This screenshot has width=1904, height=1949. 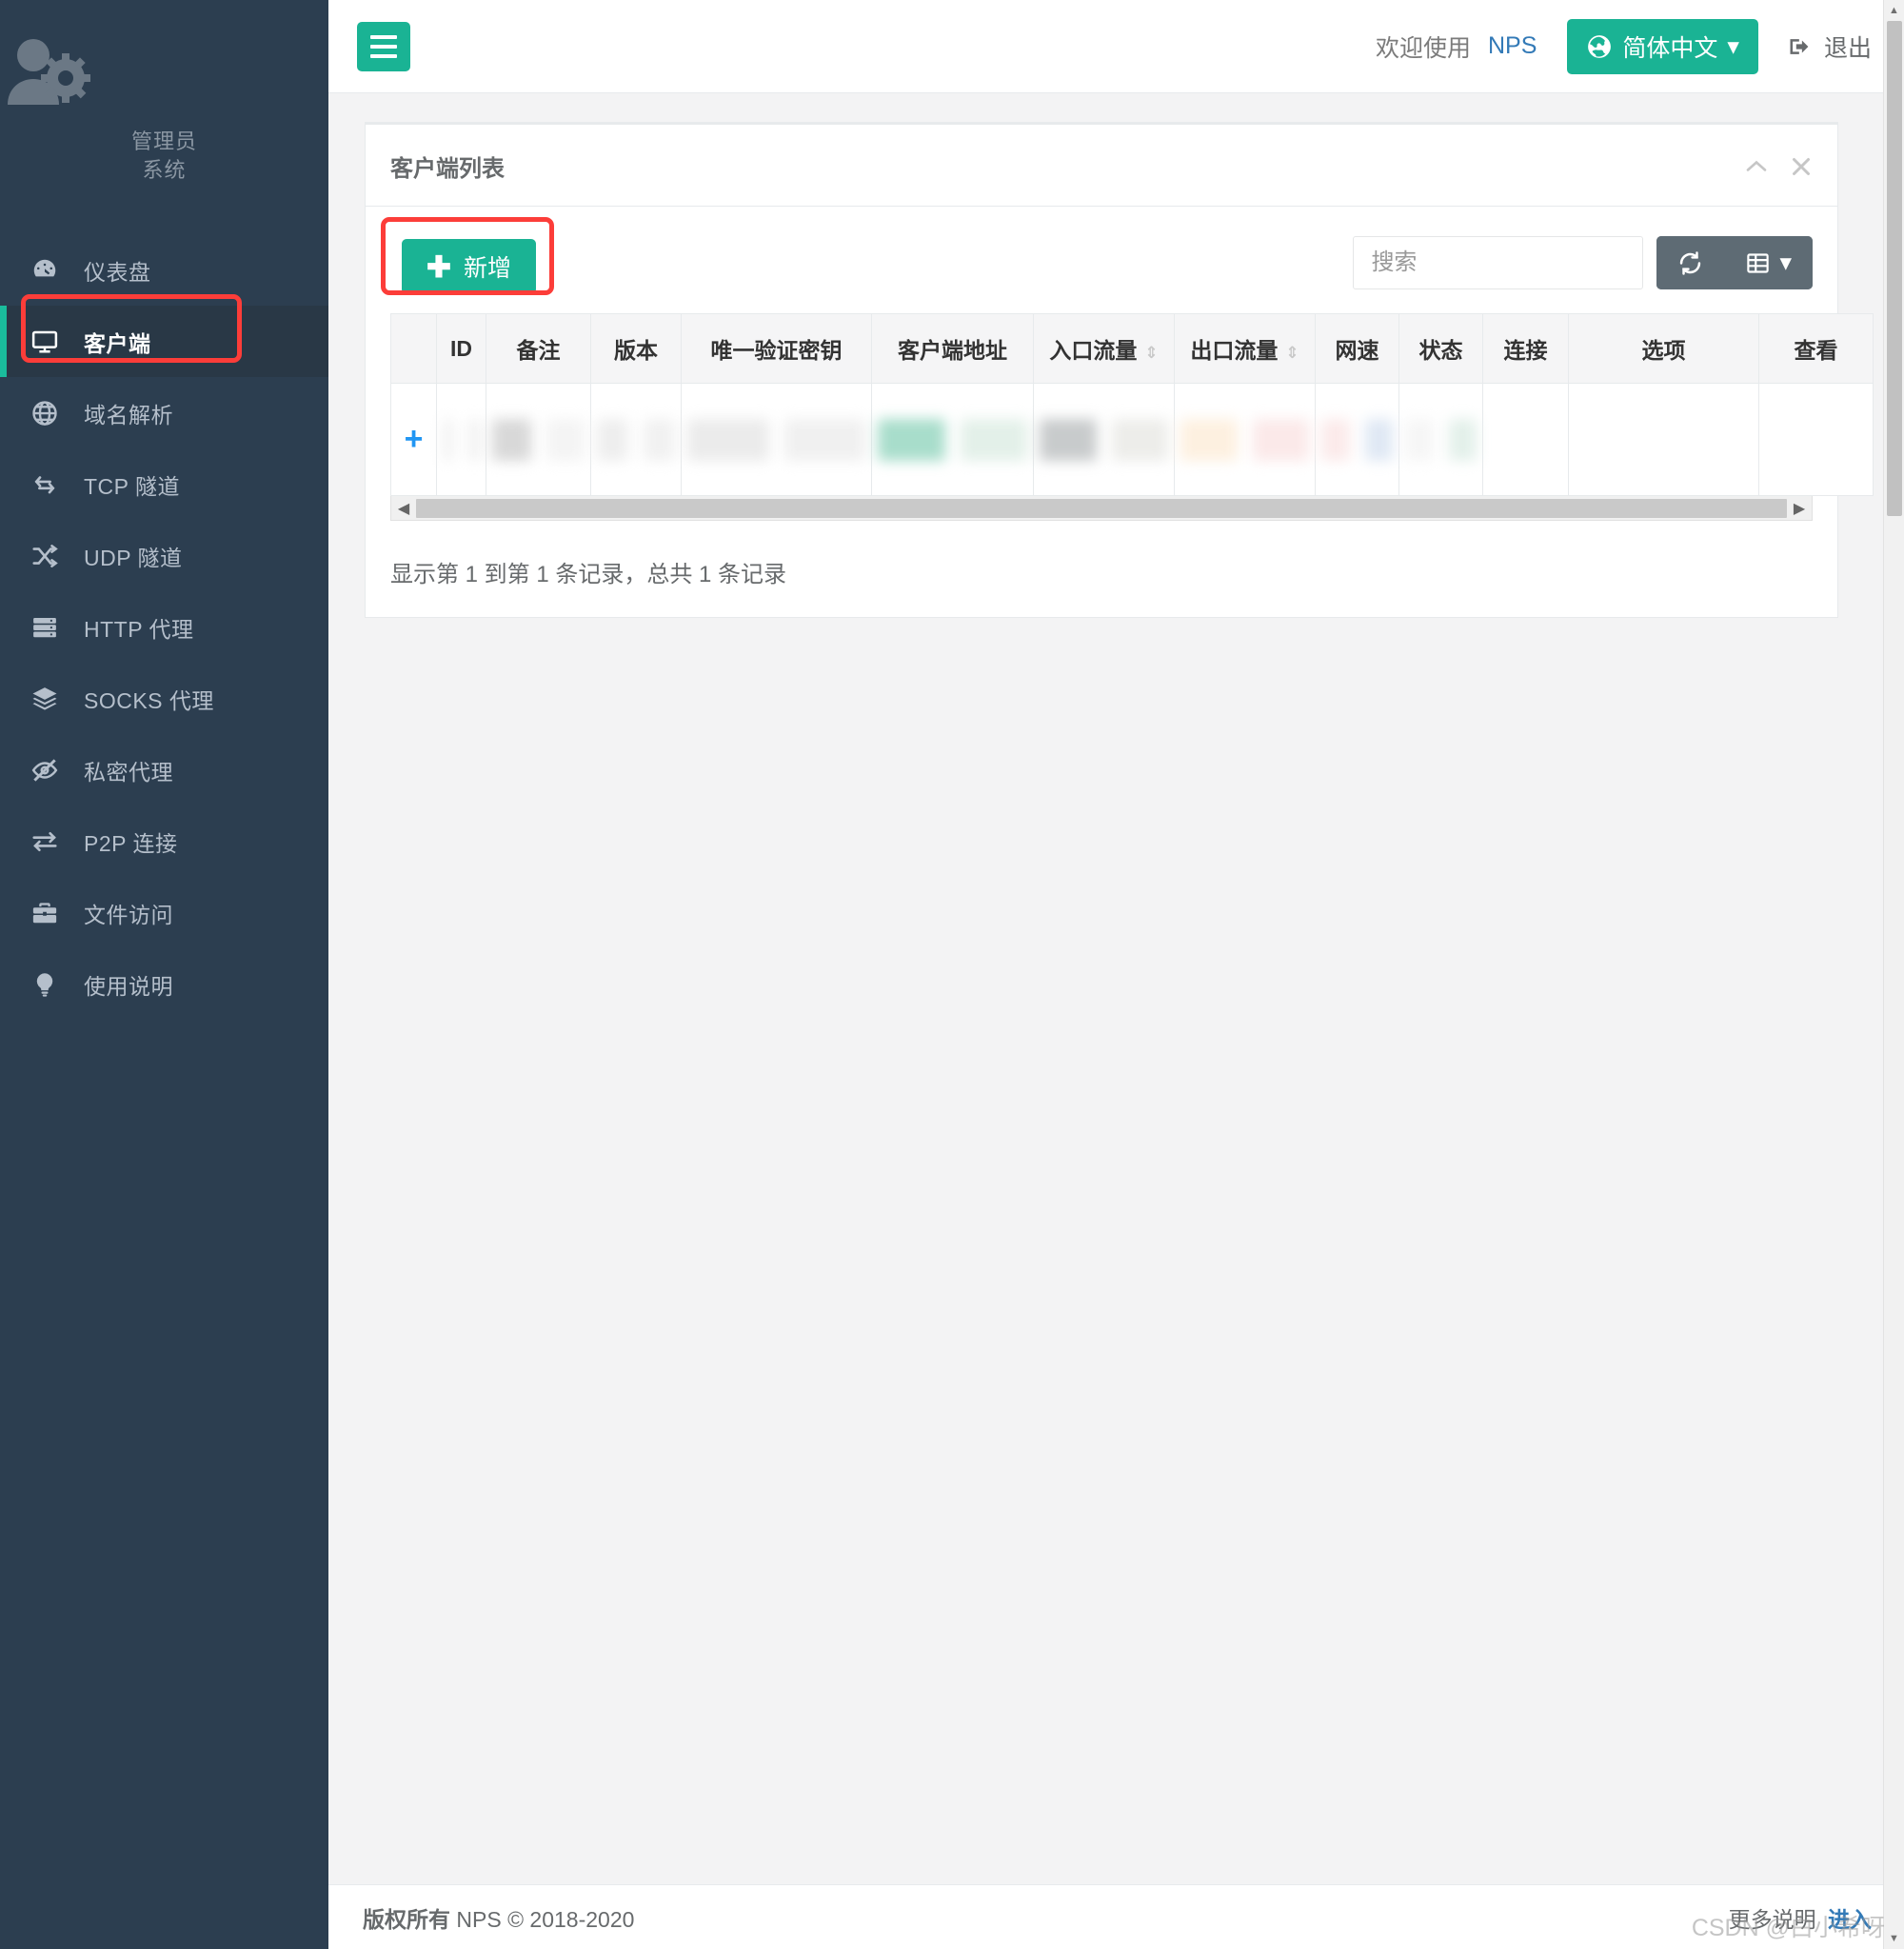 I want to click on enter-link: 进入, so click(x=1850, y=1919).